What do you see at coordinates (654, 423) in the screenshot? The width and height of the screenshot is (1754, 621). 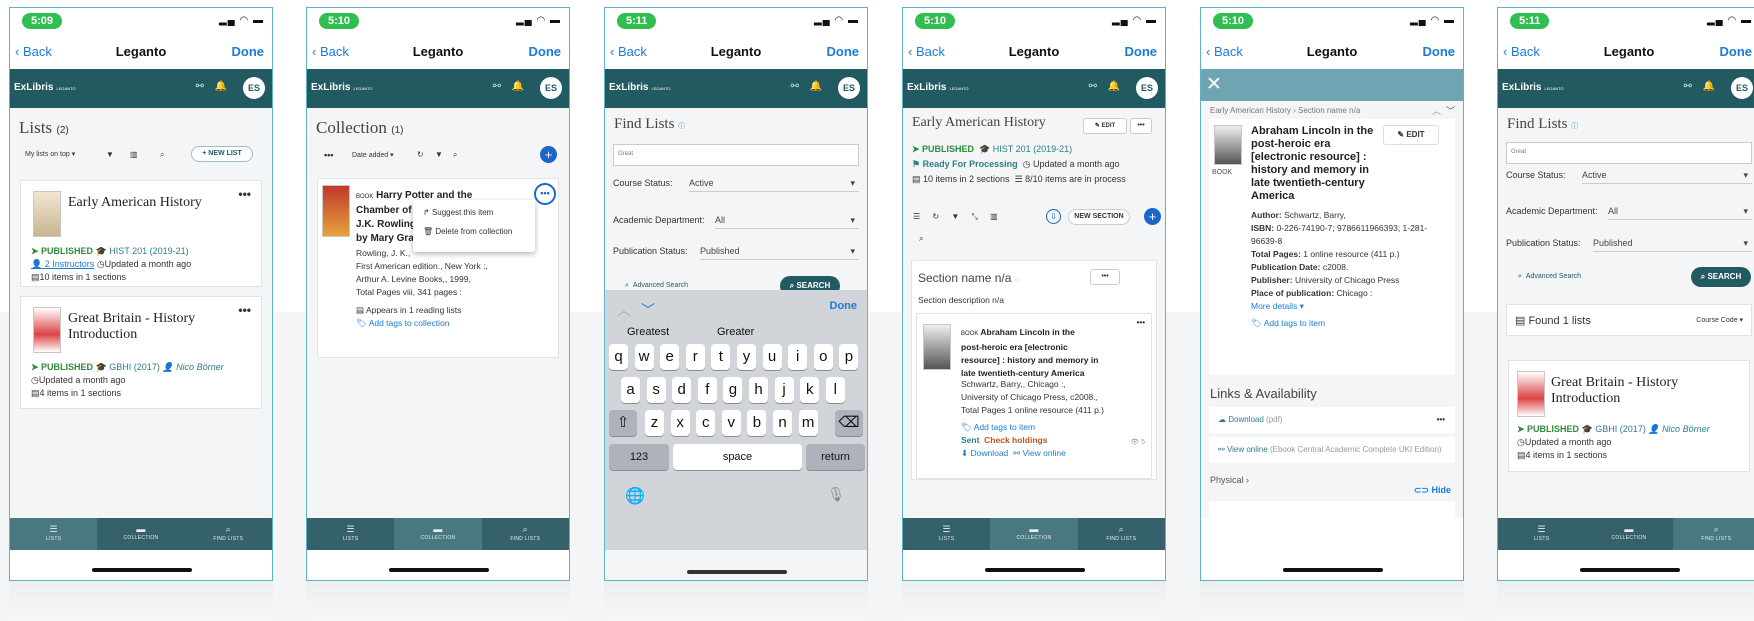 I see `key-z: z` at bounding box center [654, 423].